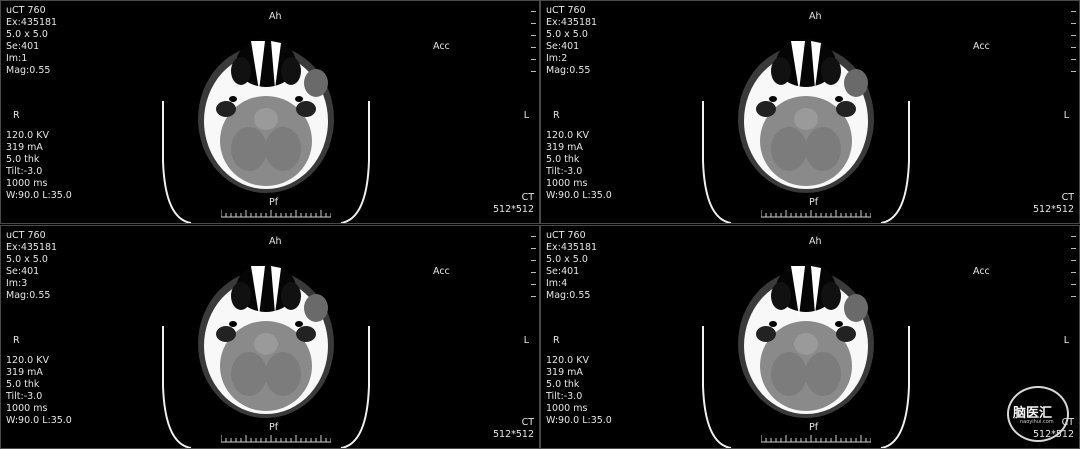 The height and width of the screenshot is (449, 1080). Describe the element at coordinates (557, 283) in the screenshot. I see `image-number: Im:4` at that location.